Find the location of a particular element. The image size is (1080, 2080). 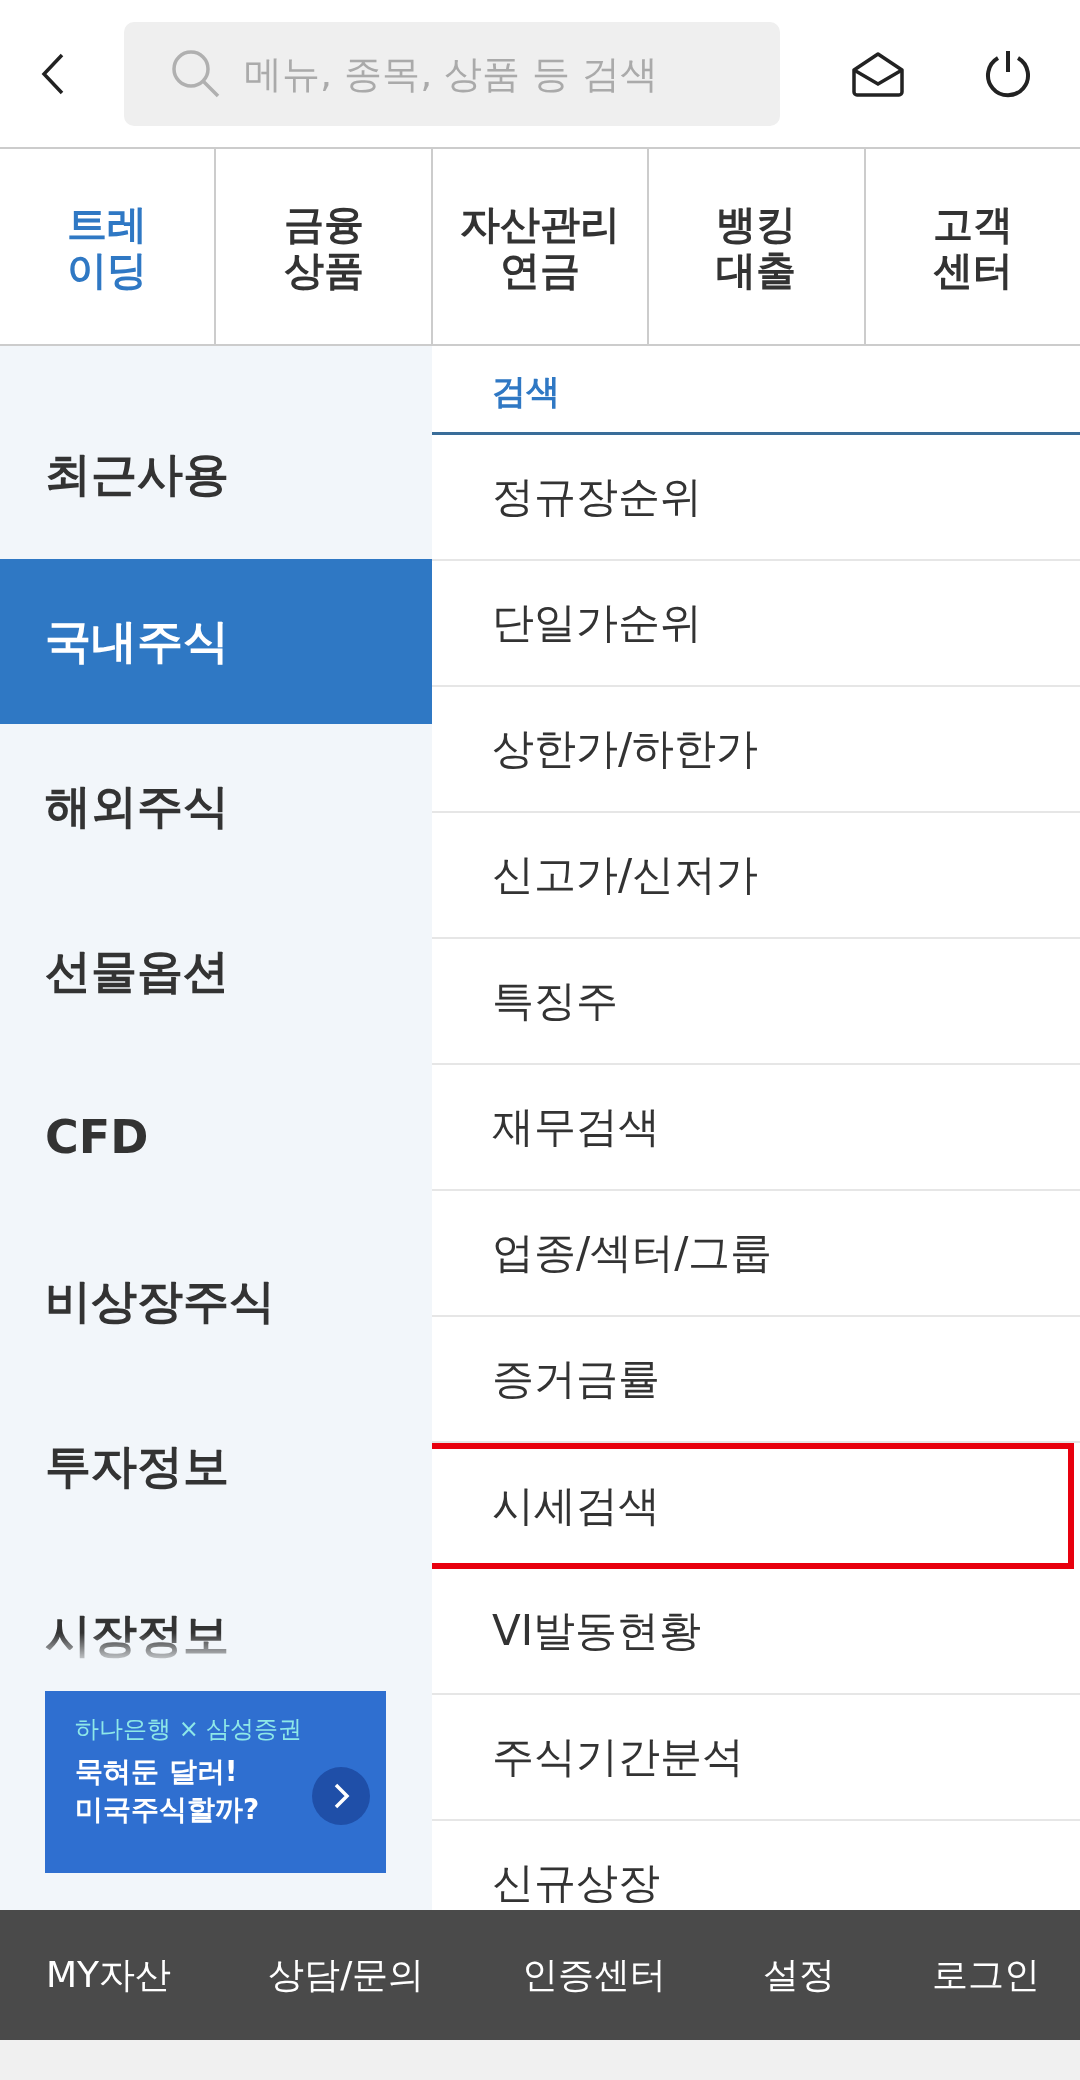

sidebar-item: 비상장주식 is located at coordinates (216, 1301).